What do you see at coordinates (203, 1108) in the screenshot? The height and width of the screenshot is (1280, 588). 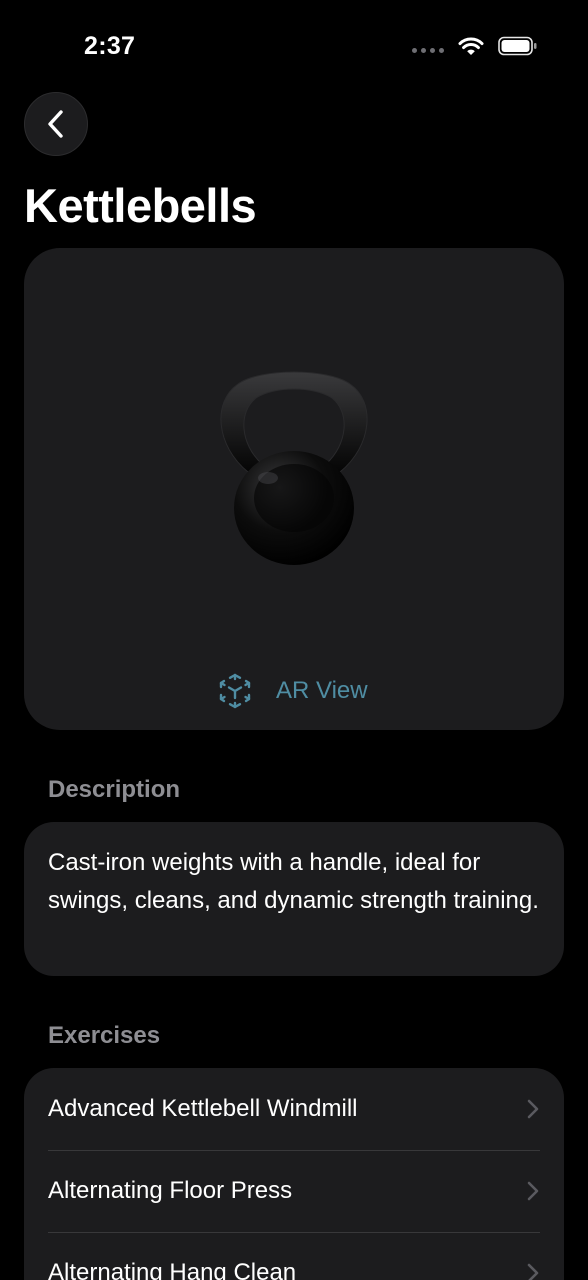 I see `exercise-label: Advanced Kettlebell Windmill` at bounding box center [203, 1108].